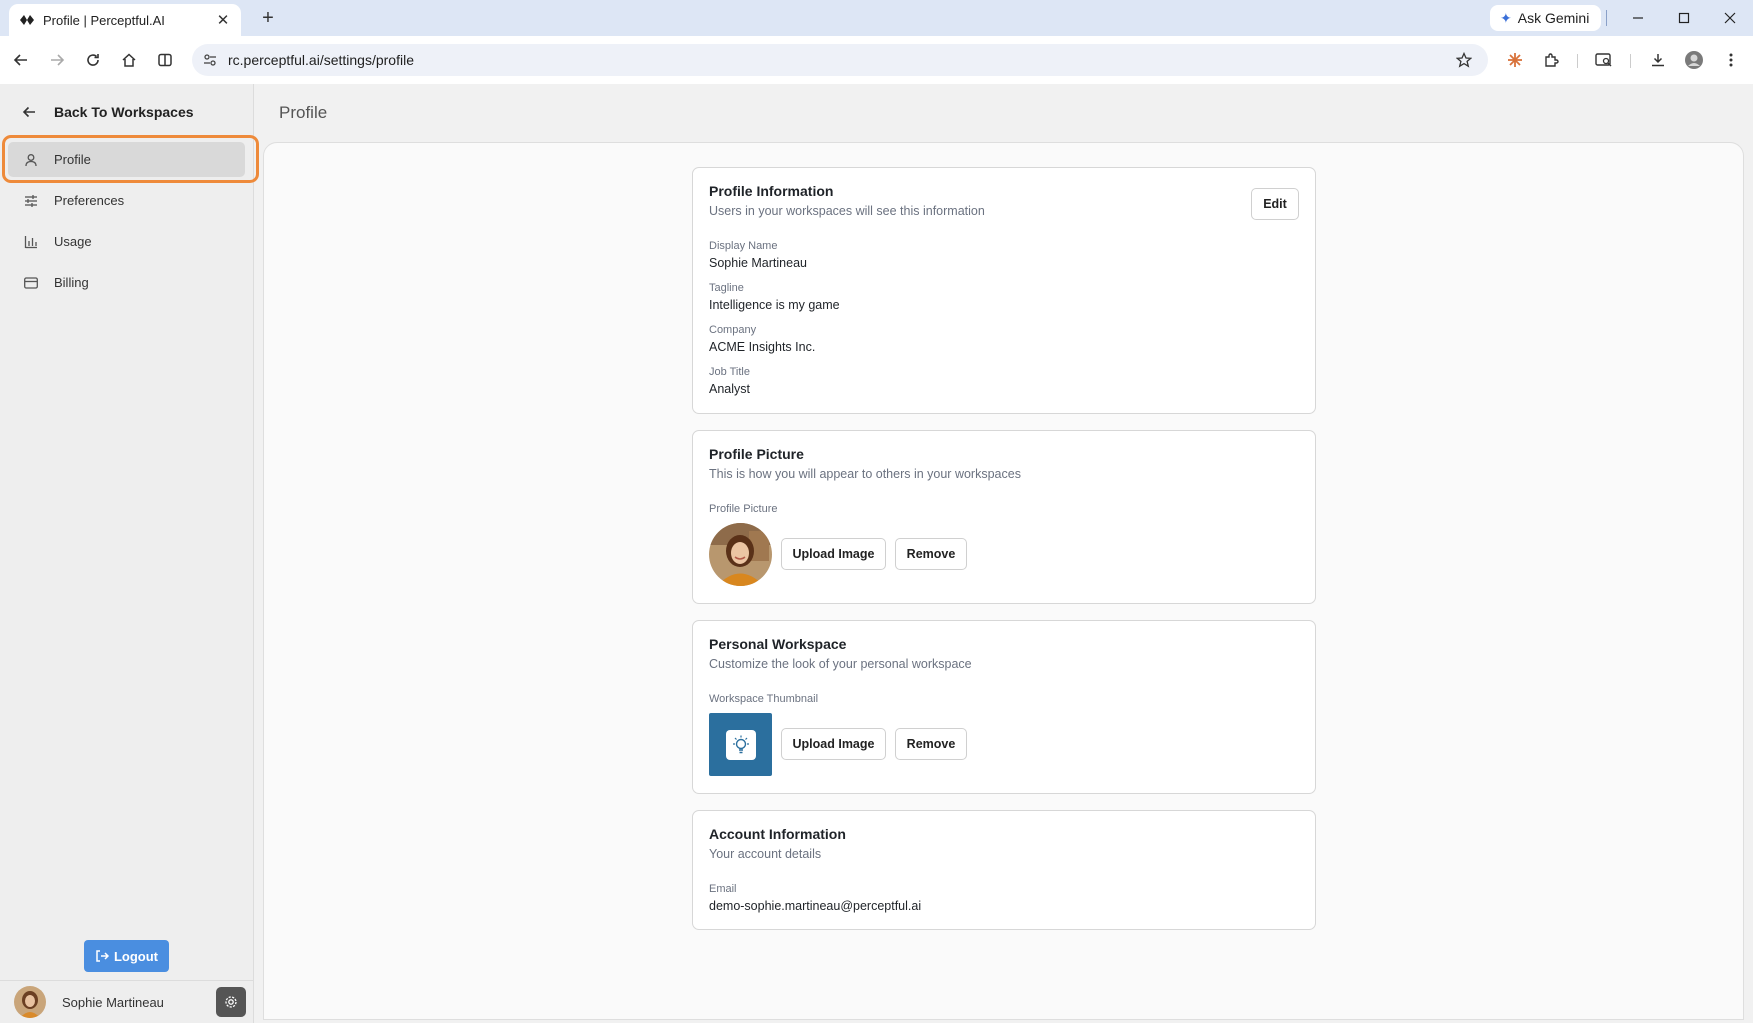 This screenshot has width=1753, height=1023. What do you see at coordinates (89, 200) in the screenshot?
I see `sidebar-item-label: Preferences` at bounding box center [89, 200].